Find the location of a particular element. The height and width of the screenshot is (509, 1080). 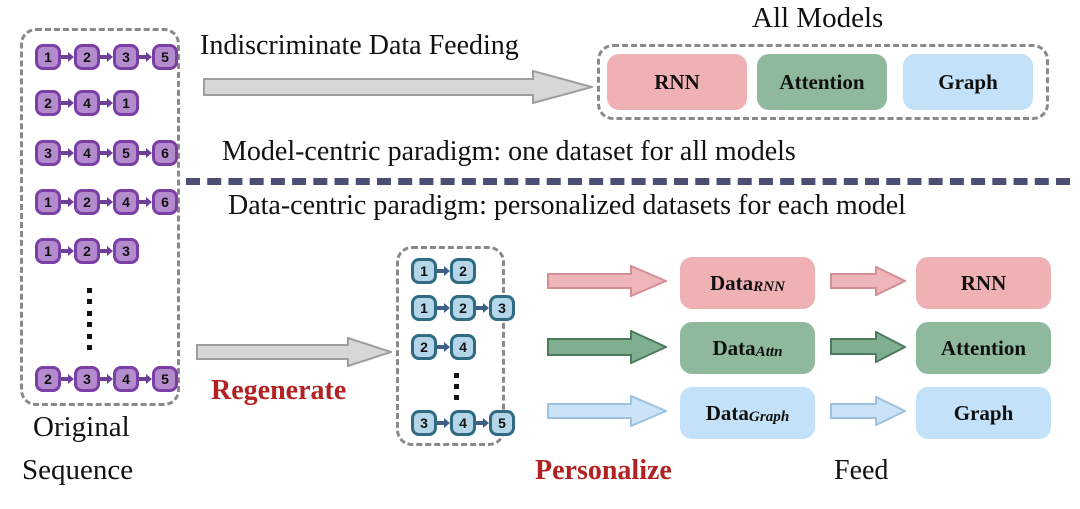

data-box-subscript: RNN is located at coordinates (769, 287).